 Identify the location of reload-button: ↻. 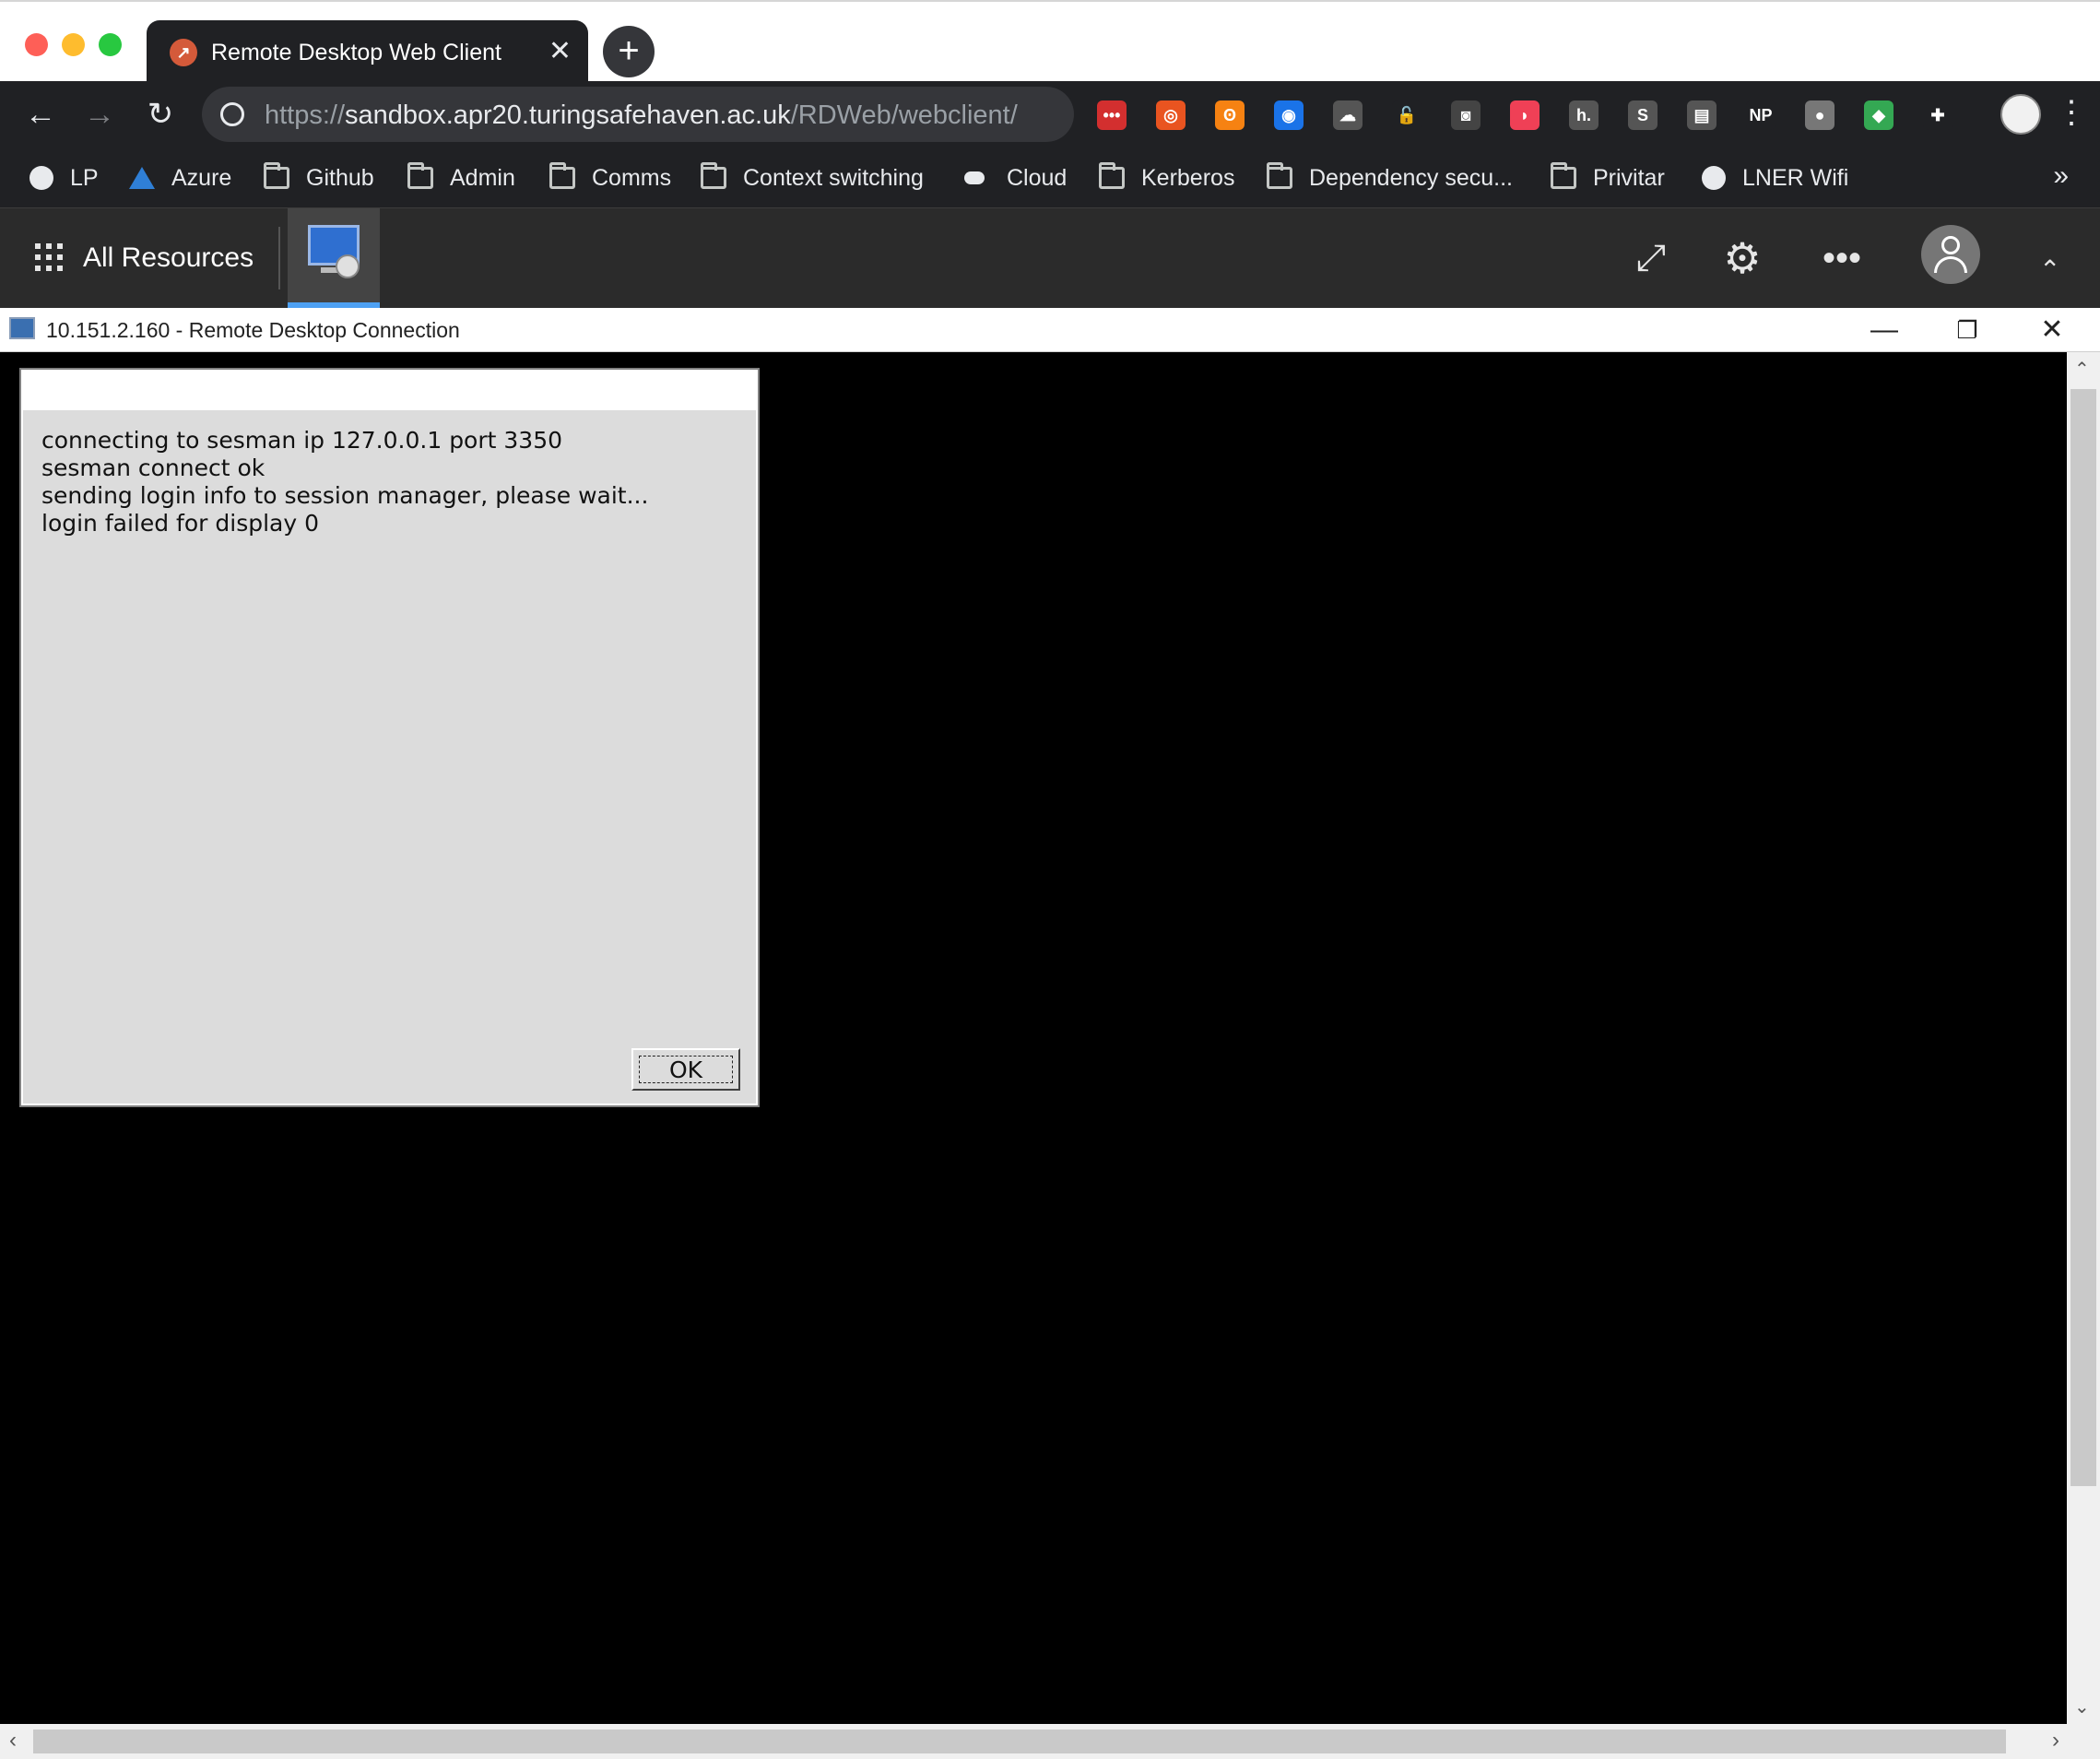
(160, 114).